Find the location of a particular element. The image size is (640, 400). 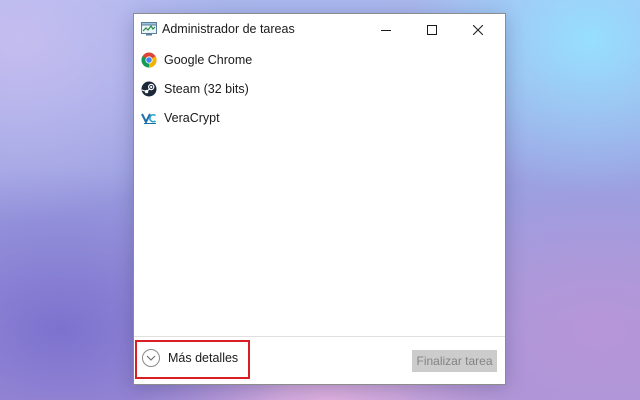

window-title: Administrador de tareas is located at coordinates (228, 29).